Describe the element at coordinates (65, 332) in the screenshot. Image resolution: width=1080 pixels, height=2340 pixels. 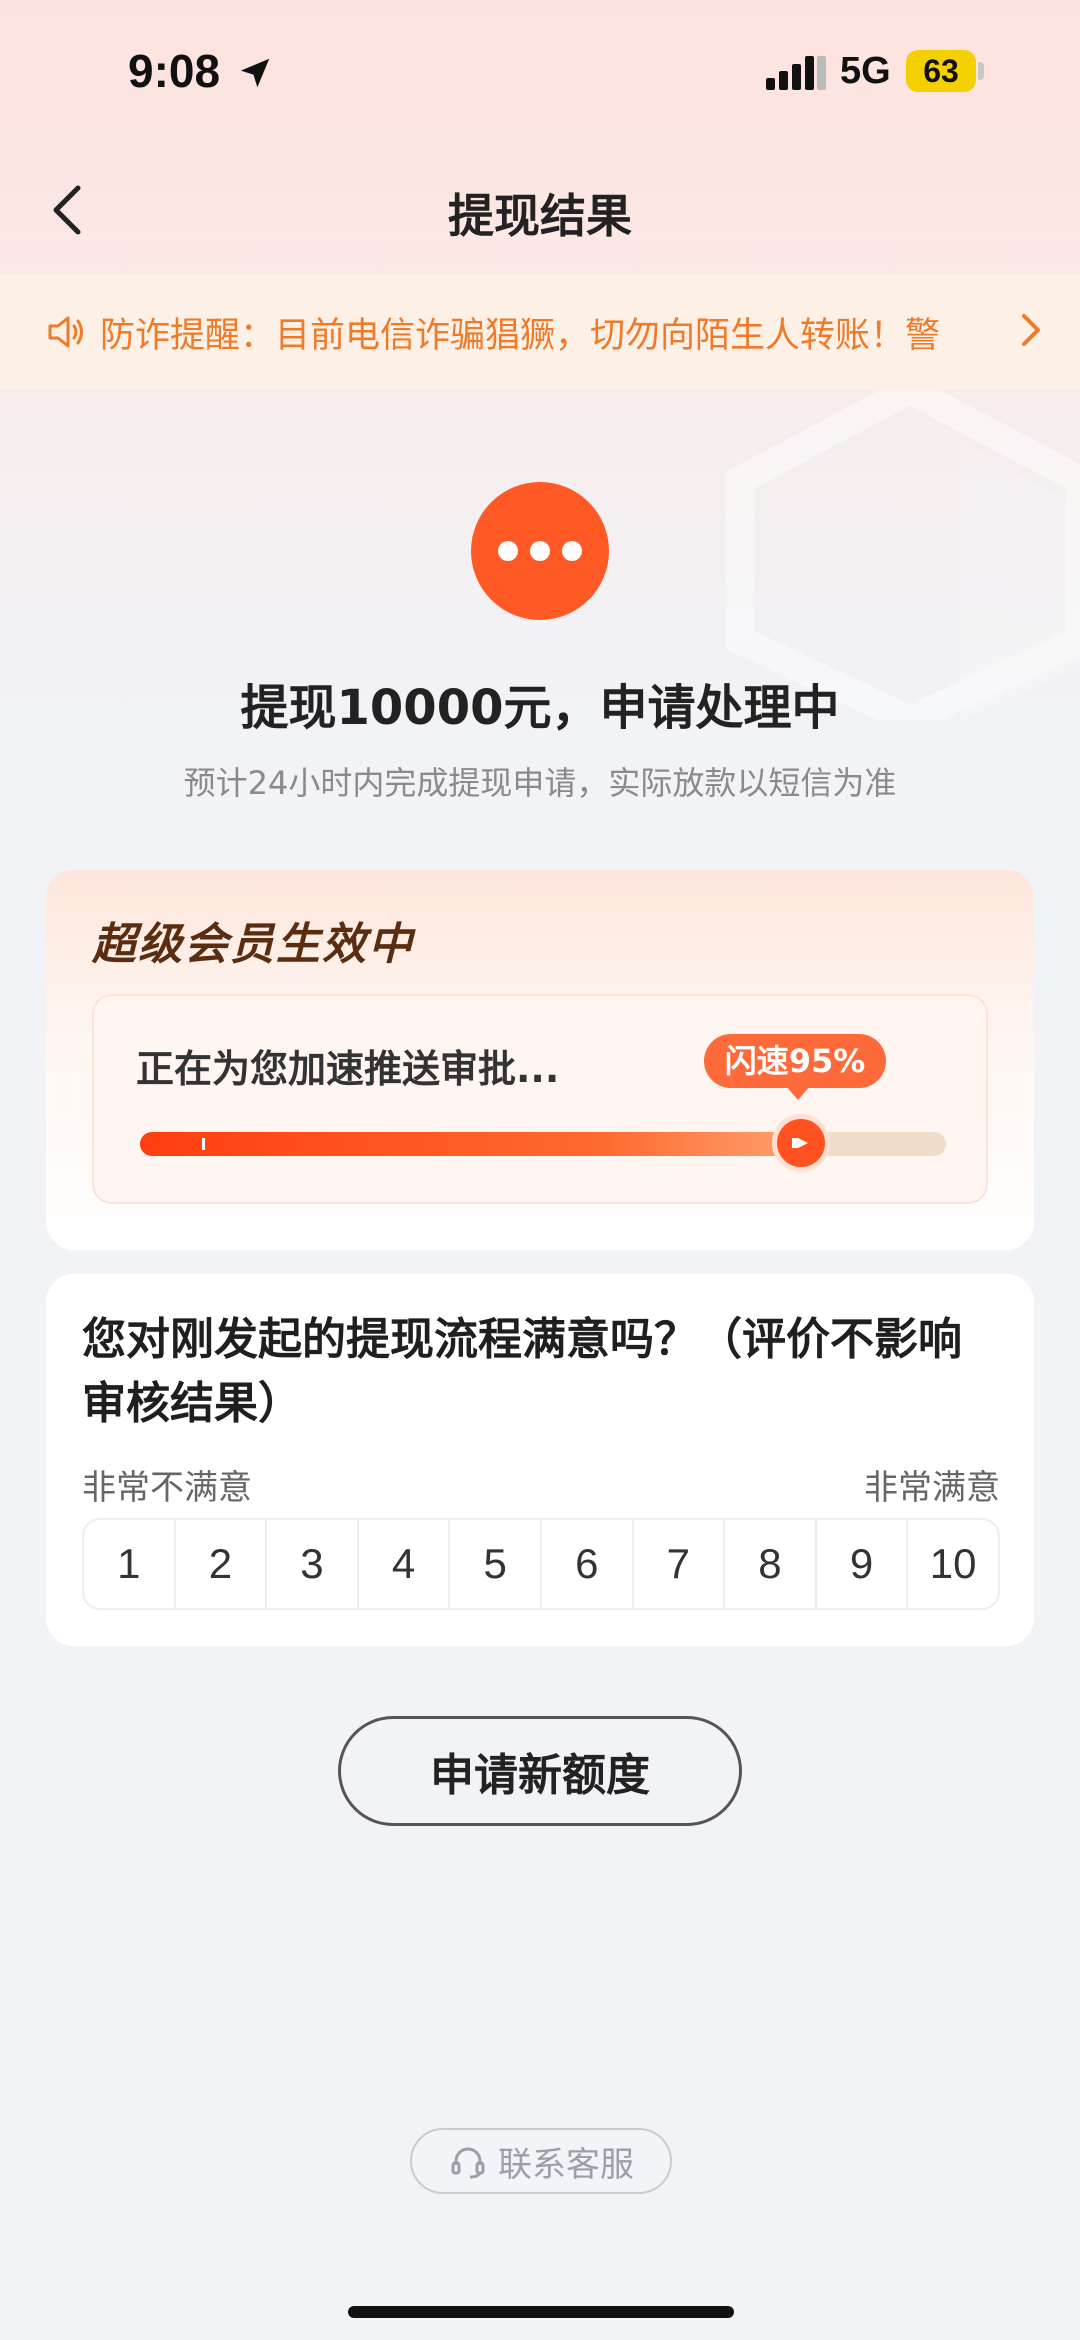
I see `speaker-icon` at that location.